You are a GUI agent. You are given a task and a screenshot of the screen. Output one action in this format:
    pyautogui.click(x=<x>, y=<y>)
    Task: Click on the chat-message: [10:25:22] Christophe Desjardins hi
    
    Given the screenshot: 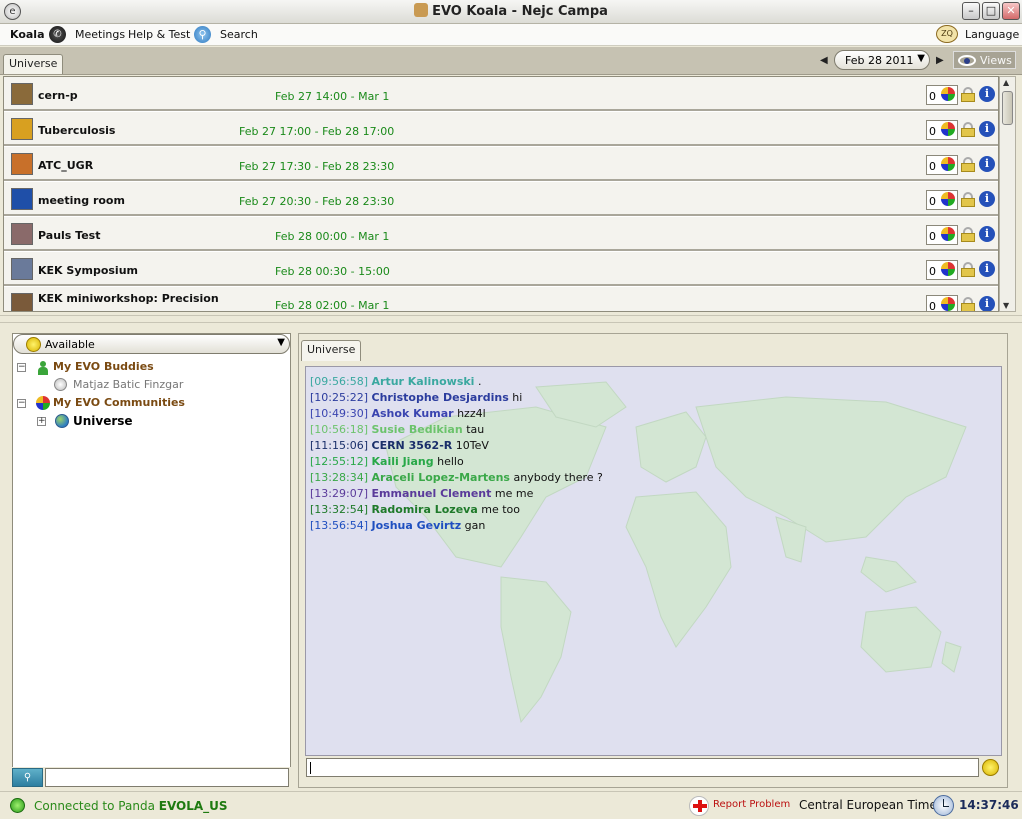 What is the action you would take?
    pyautogui.click(x=416, y=397)
    